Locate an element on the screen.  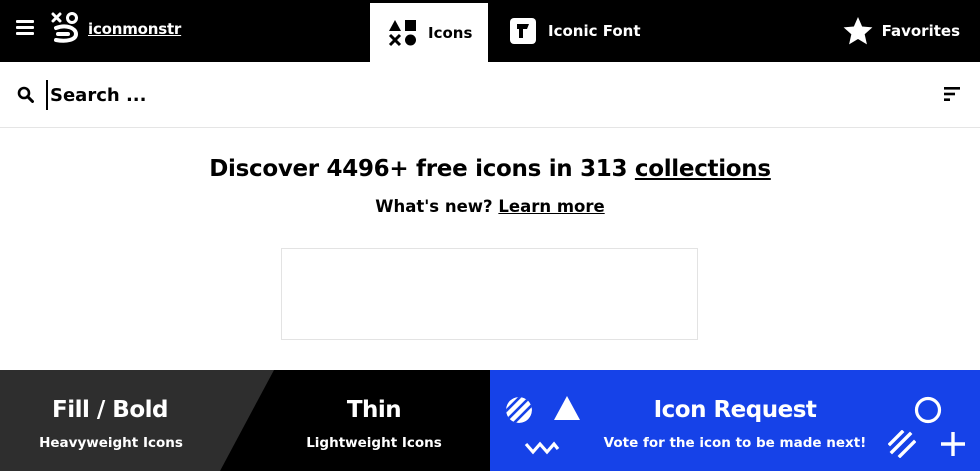
whats-new-line: What's new? Learn more is located at coordinates (490, 206).